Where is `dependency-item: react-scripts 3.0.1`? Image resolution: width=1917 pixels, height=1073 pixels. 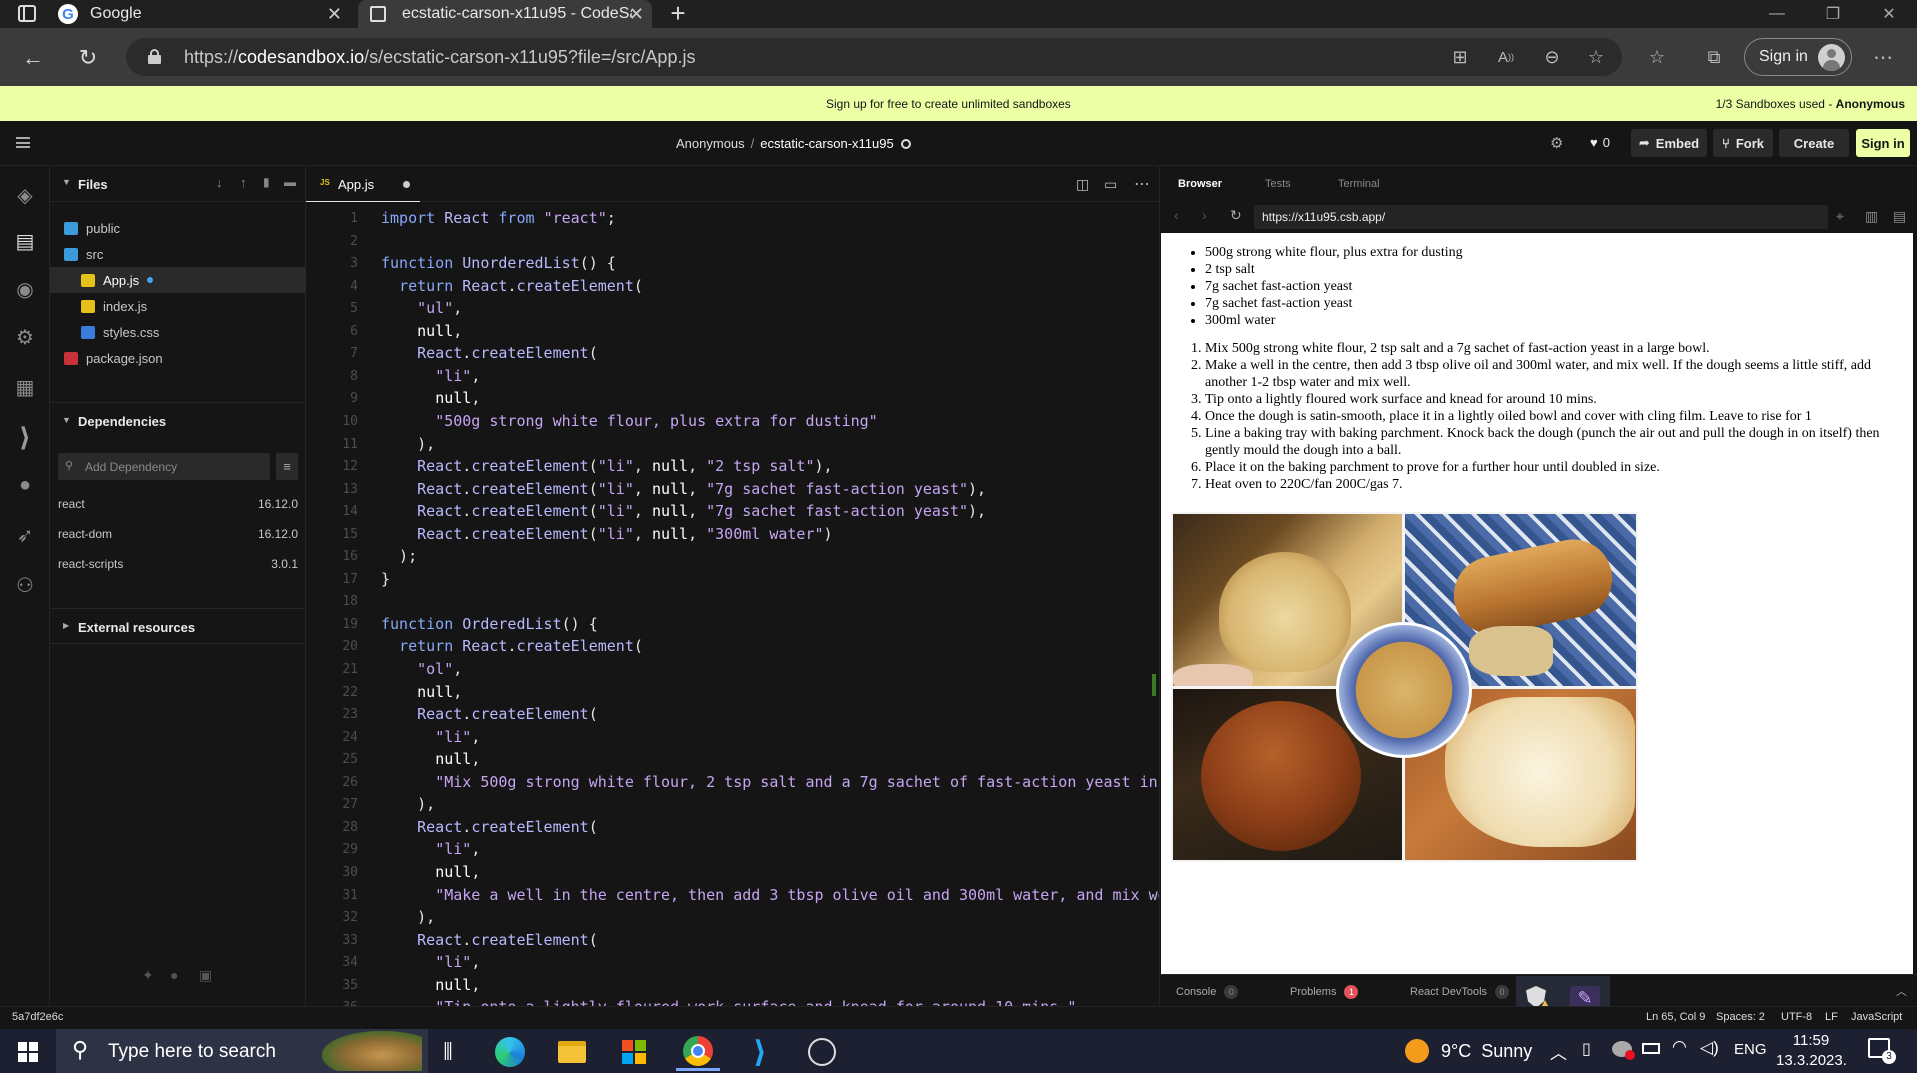
dependency-item: react-scripts 3.0.1 is located at coordinates (178, 564).